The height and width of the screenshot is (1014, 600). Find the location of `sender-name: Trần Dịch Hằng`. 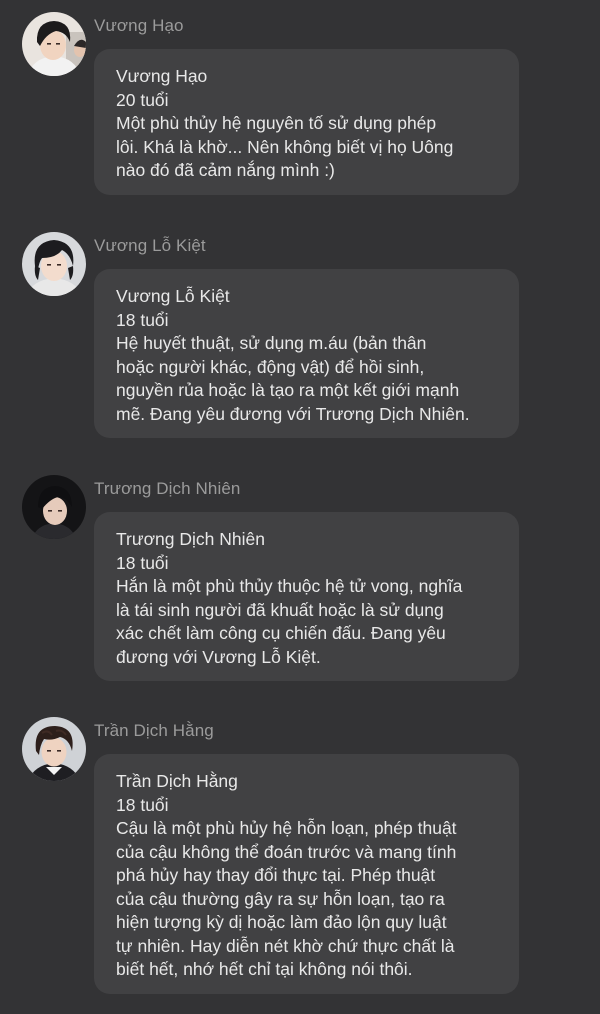

sender-name: Trần Dịch Hằng is located at coordinates (154, 730).